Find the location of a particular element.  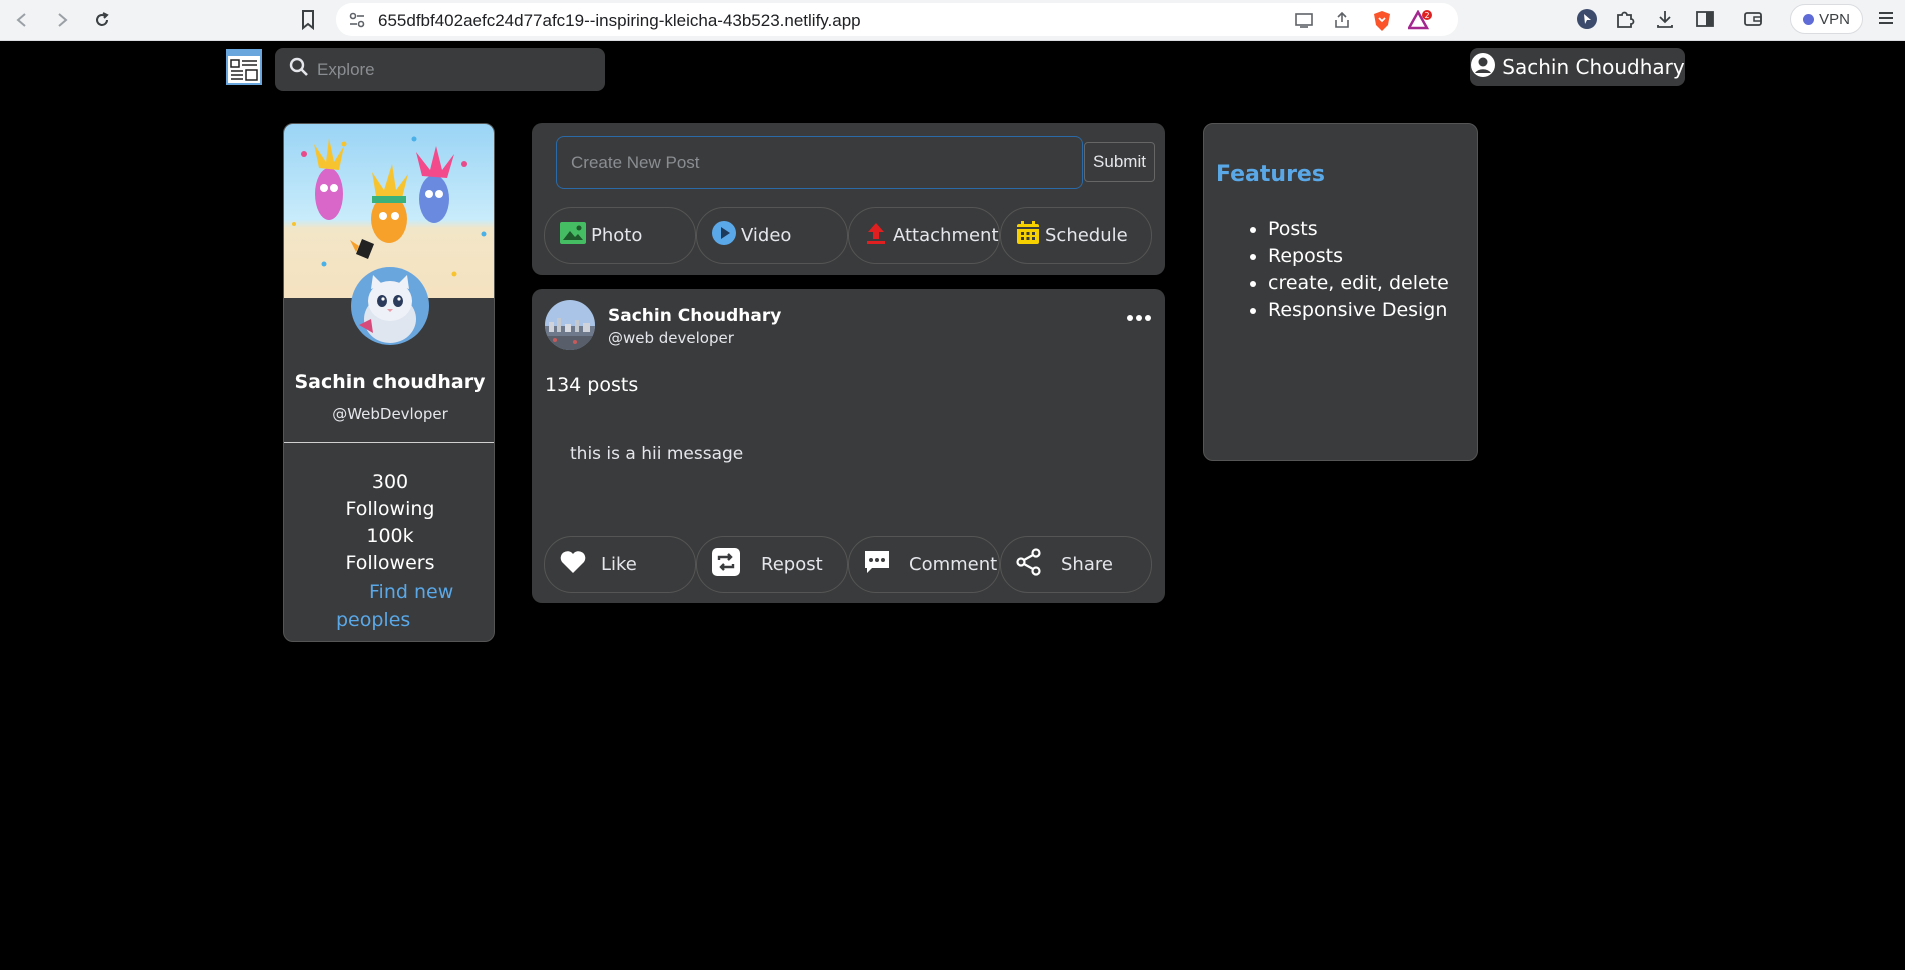

list-item: create, edit, delete is located at coordinates (1358, 283).